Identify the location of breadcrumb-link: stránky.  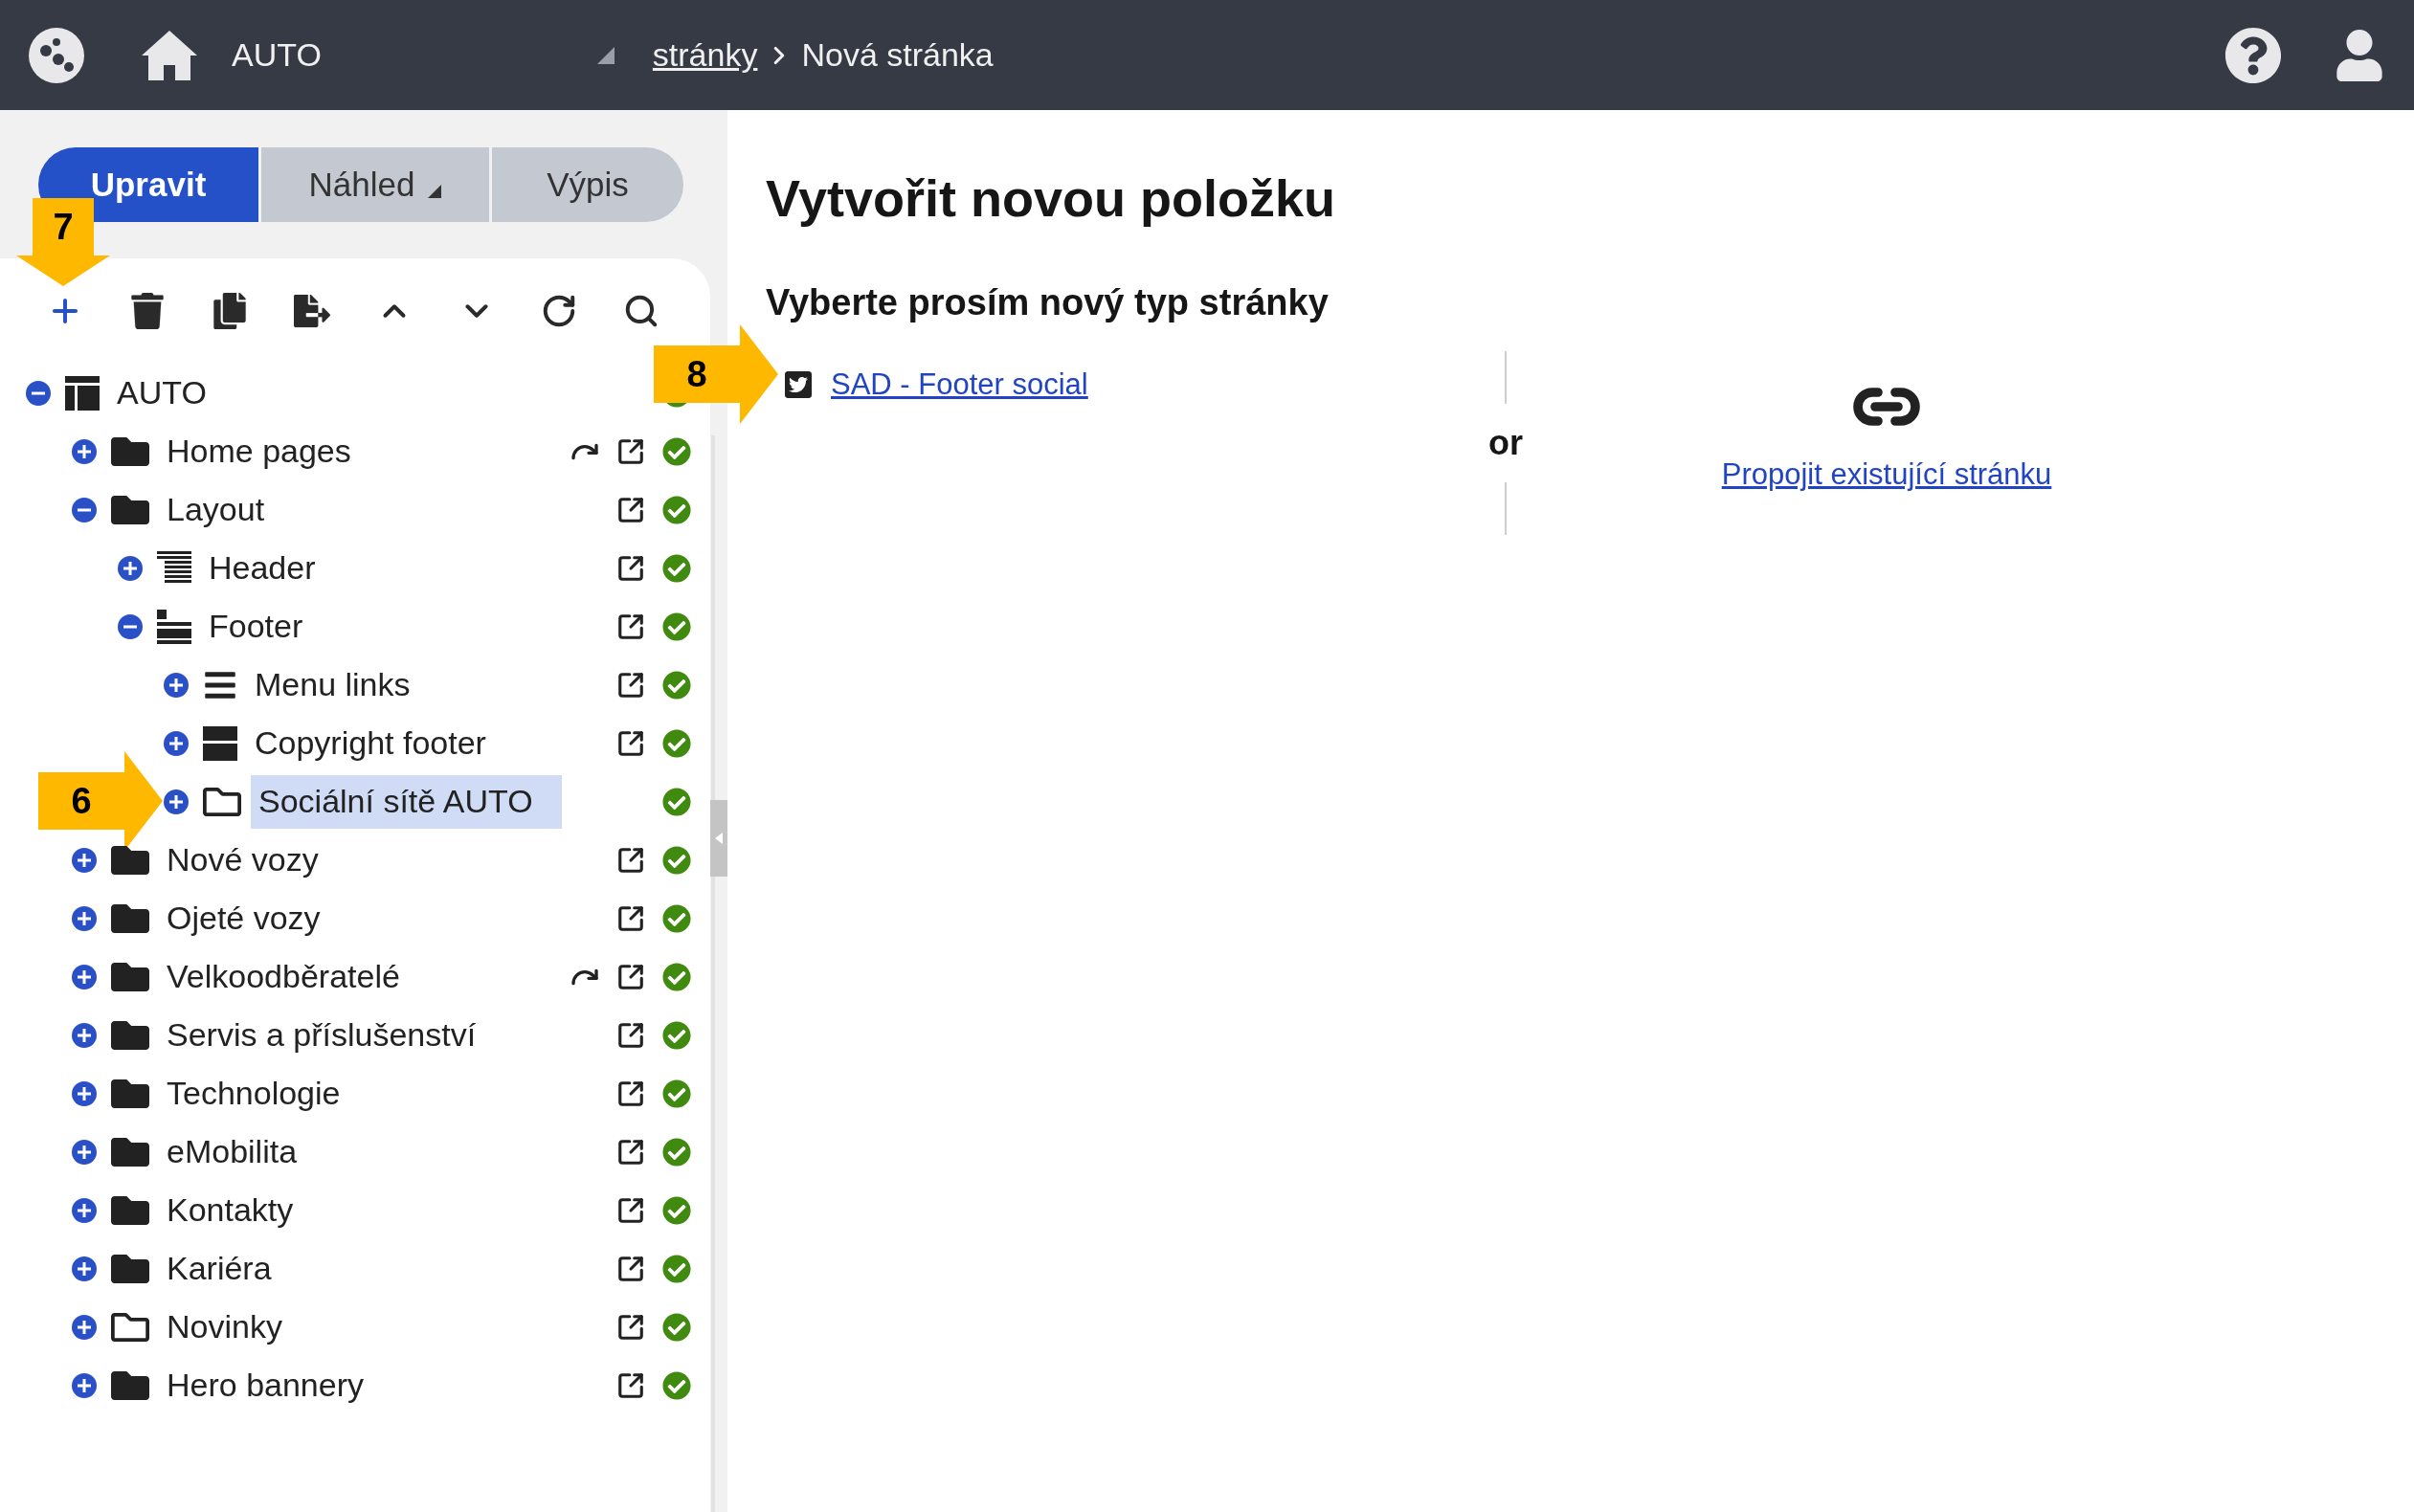
(705, 55).